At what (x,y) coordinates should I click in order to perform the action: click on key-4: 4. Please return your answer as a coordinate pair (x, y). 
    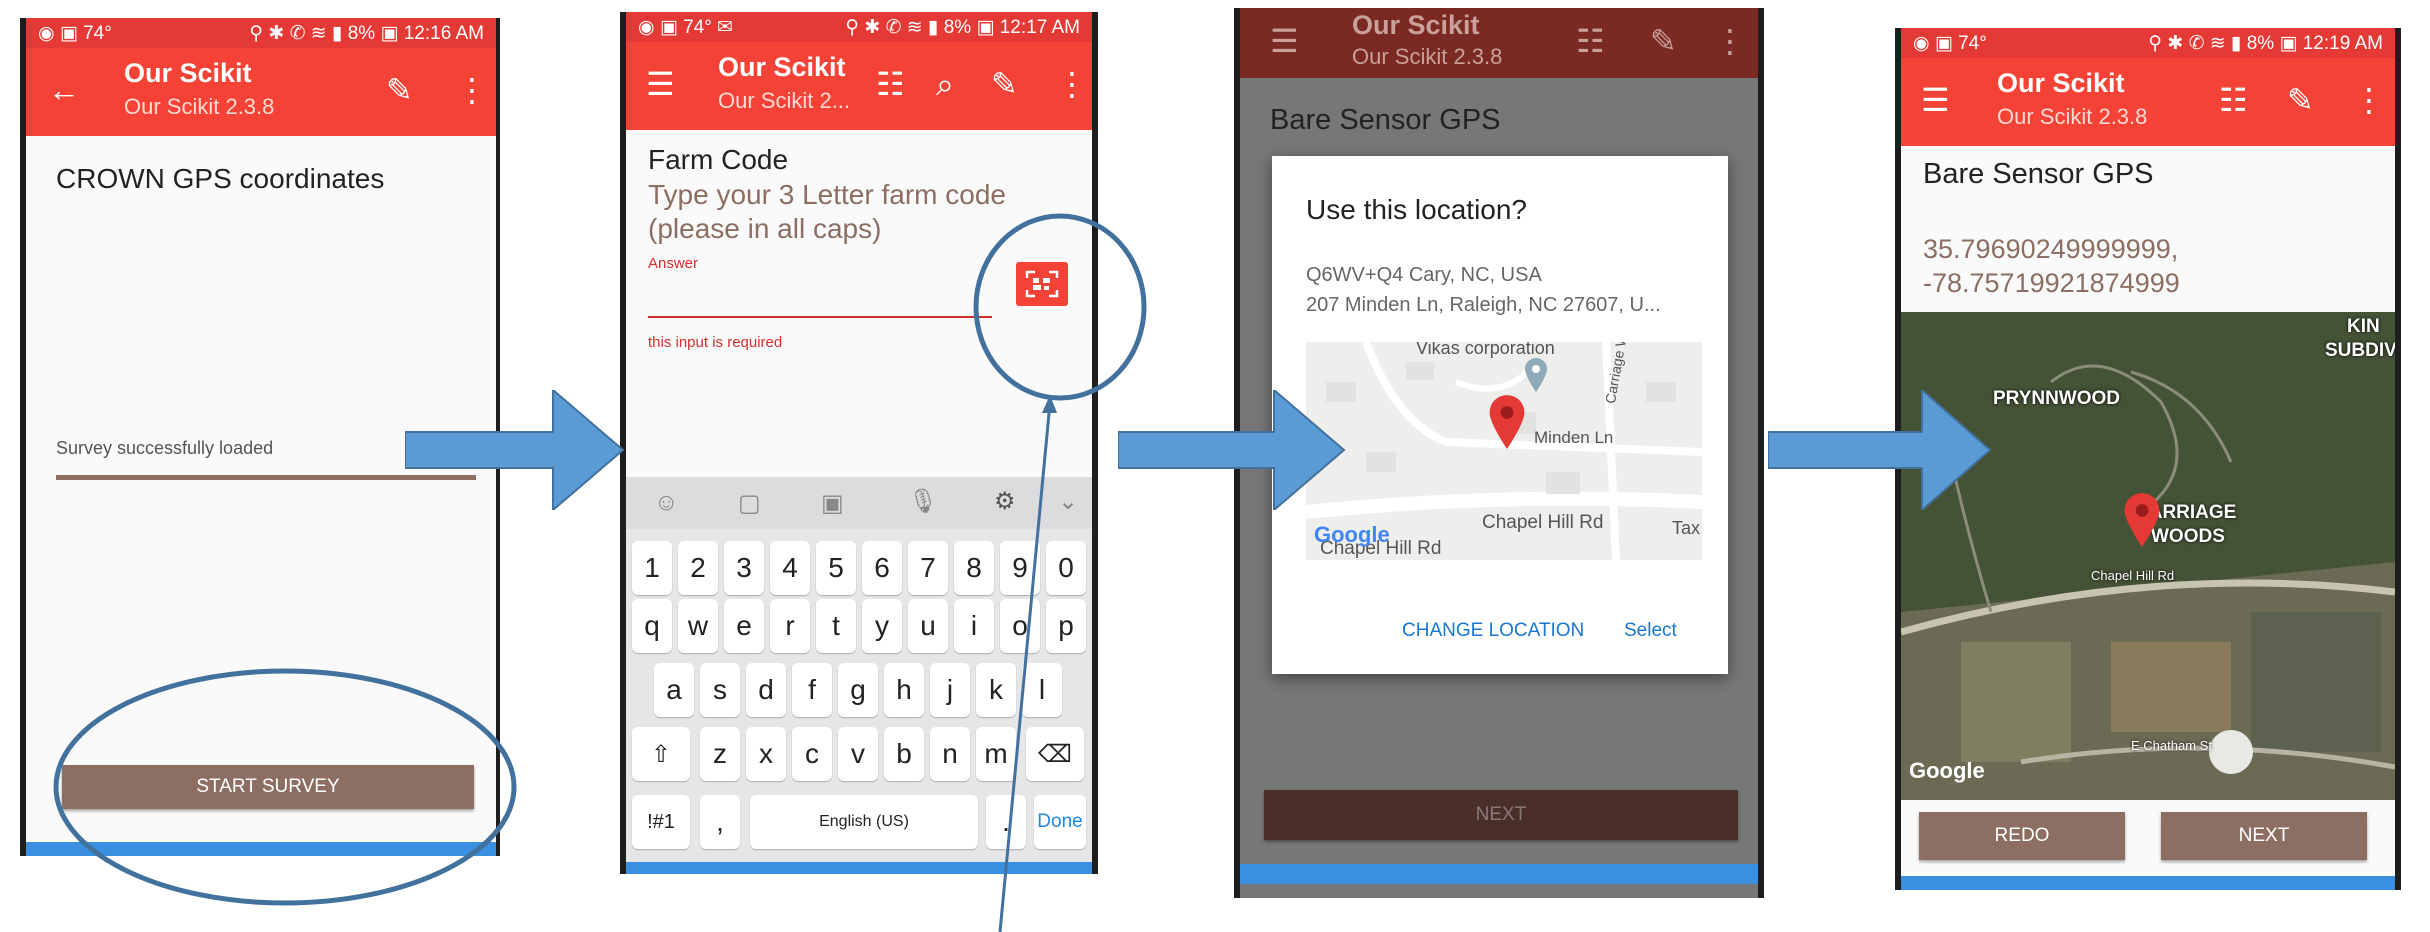
    Looking at the image, I should click on (790, 568).